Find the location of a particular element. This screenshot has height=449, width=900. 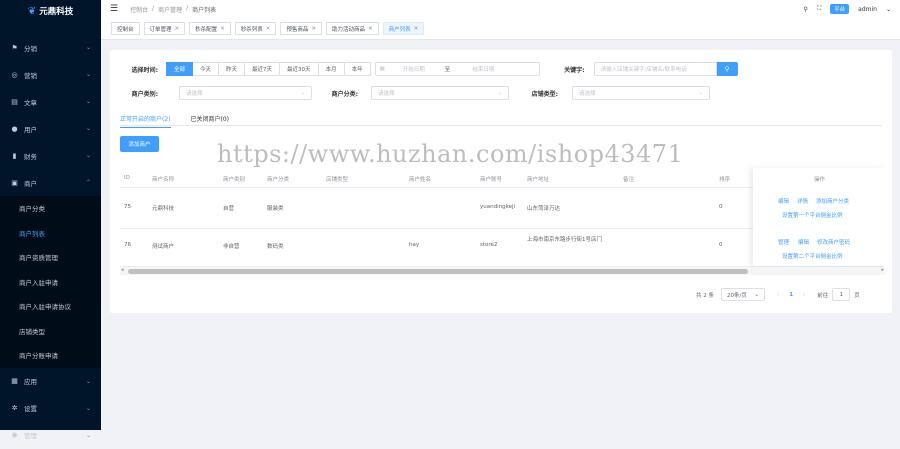

submenu-item: 商户分类 is located at coordinates (50, 208).